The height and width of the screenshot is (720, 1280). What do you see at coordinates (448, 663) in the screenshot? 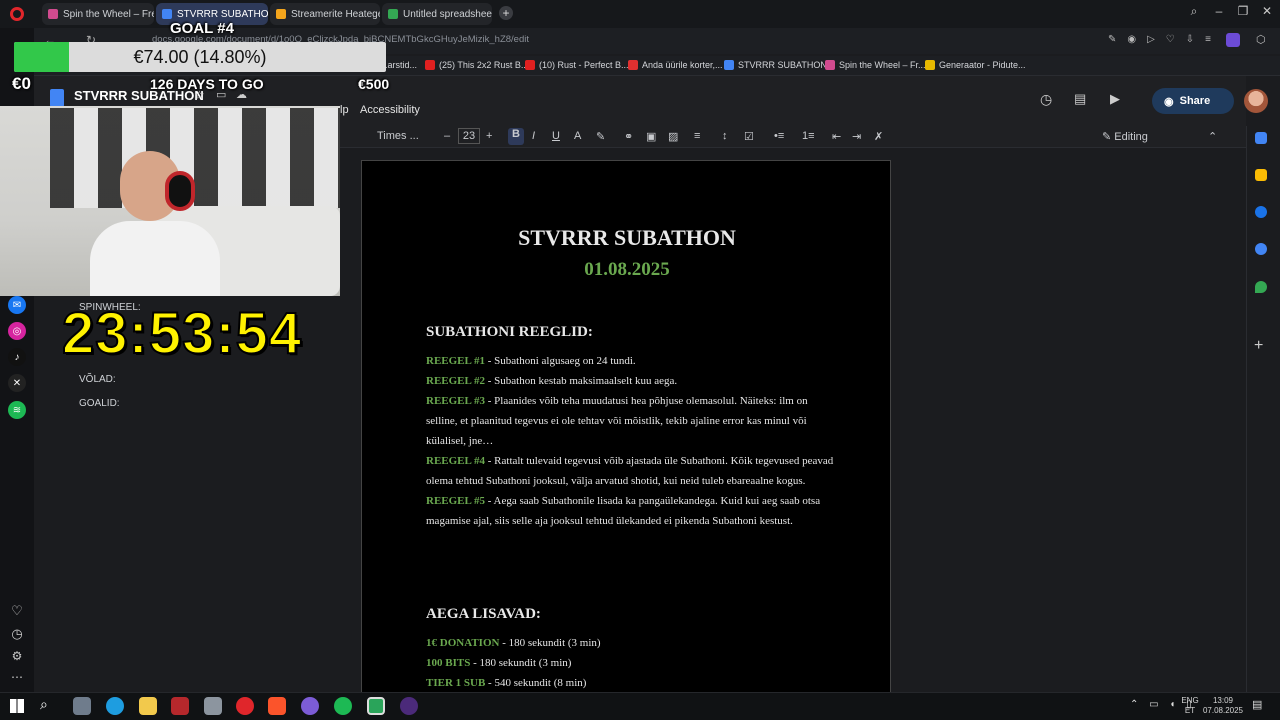
I see `paragraph-tag: 100 BITS` at bounding box center [448, 663].